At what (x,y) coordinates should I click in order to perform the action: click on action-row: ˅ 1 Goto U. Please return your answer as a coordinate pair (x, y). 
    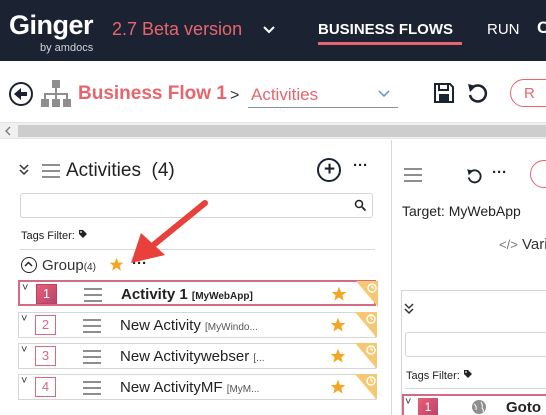
    Looking at the image, I should click on (474, 404).